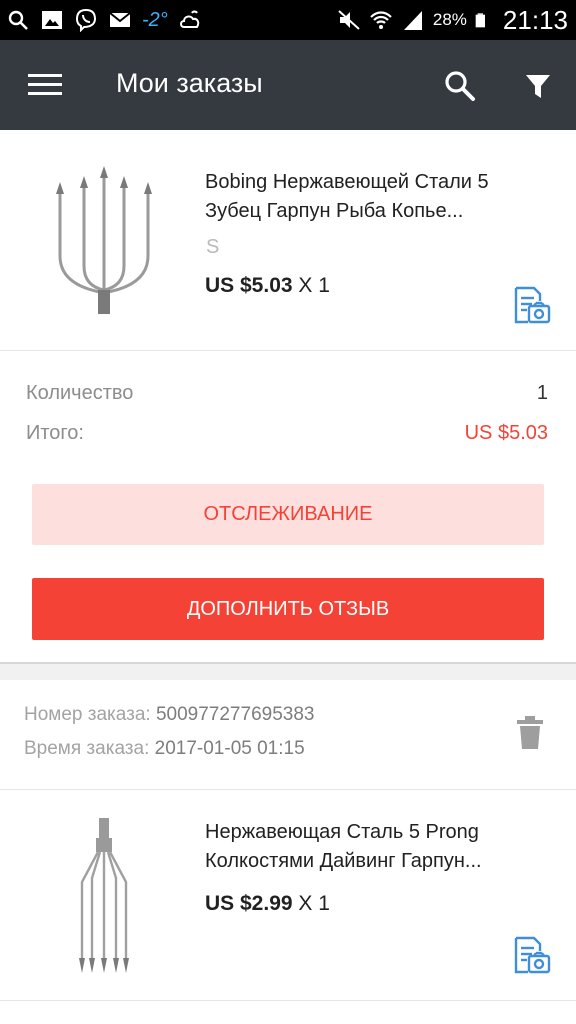  I want to click on product-title-line1: Нержавеющая Сталь 5 Prong, so click(342, 832).